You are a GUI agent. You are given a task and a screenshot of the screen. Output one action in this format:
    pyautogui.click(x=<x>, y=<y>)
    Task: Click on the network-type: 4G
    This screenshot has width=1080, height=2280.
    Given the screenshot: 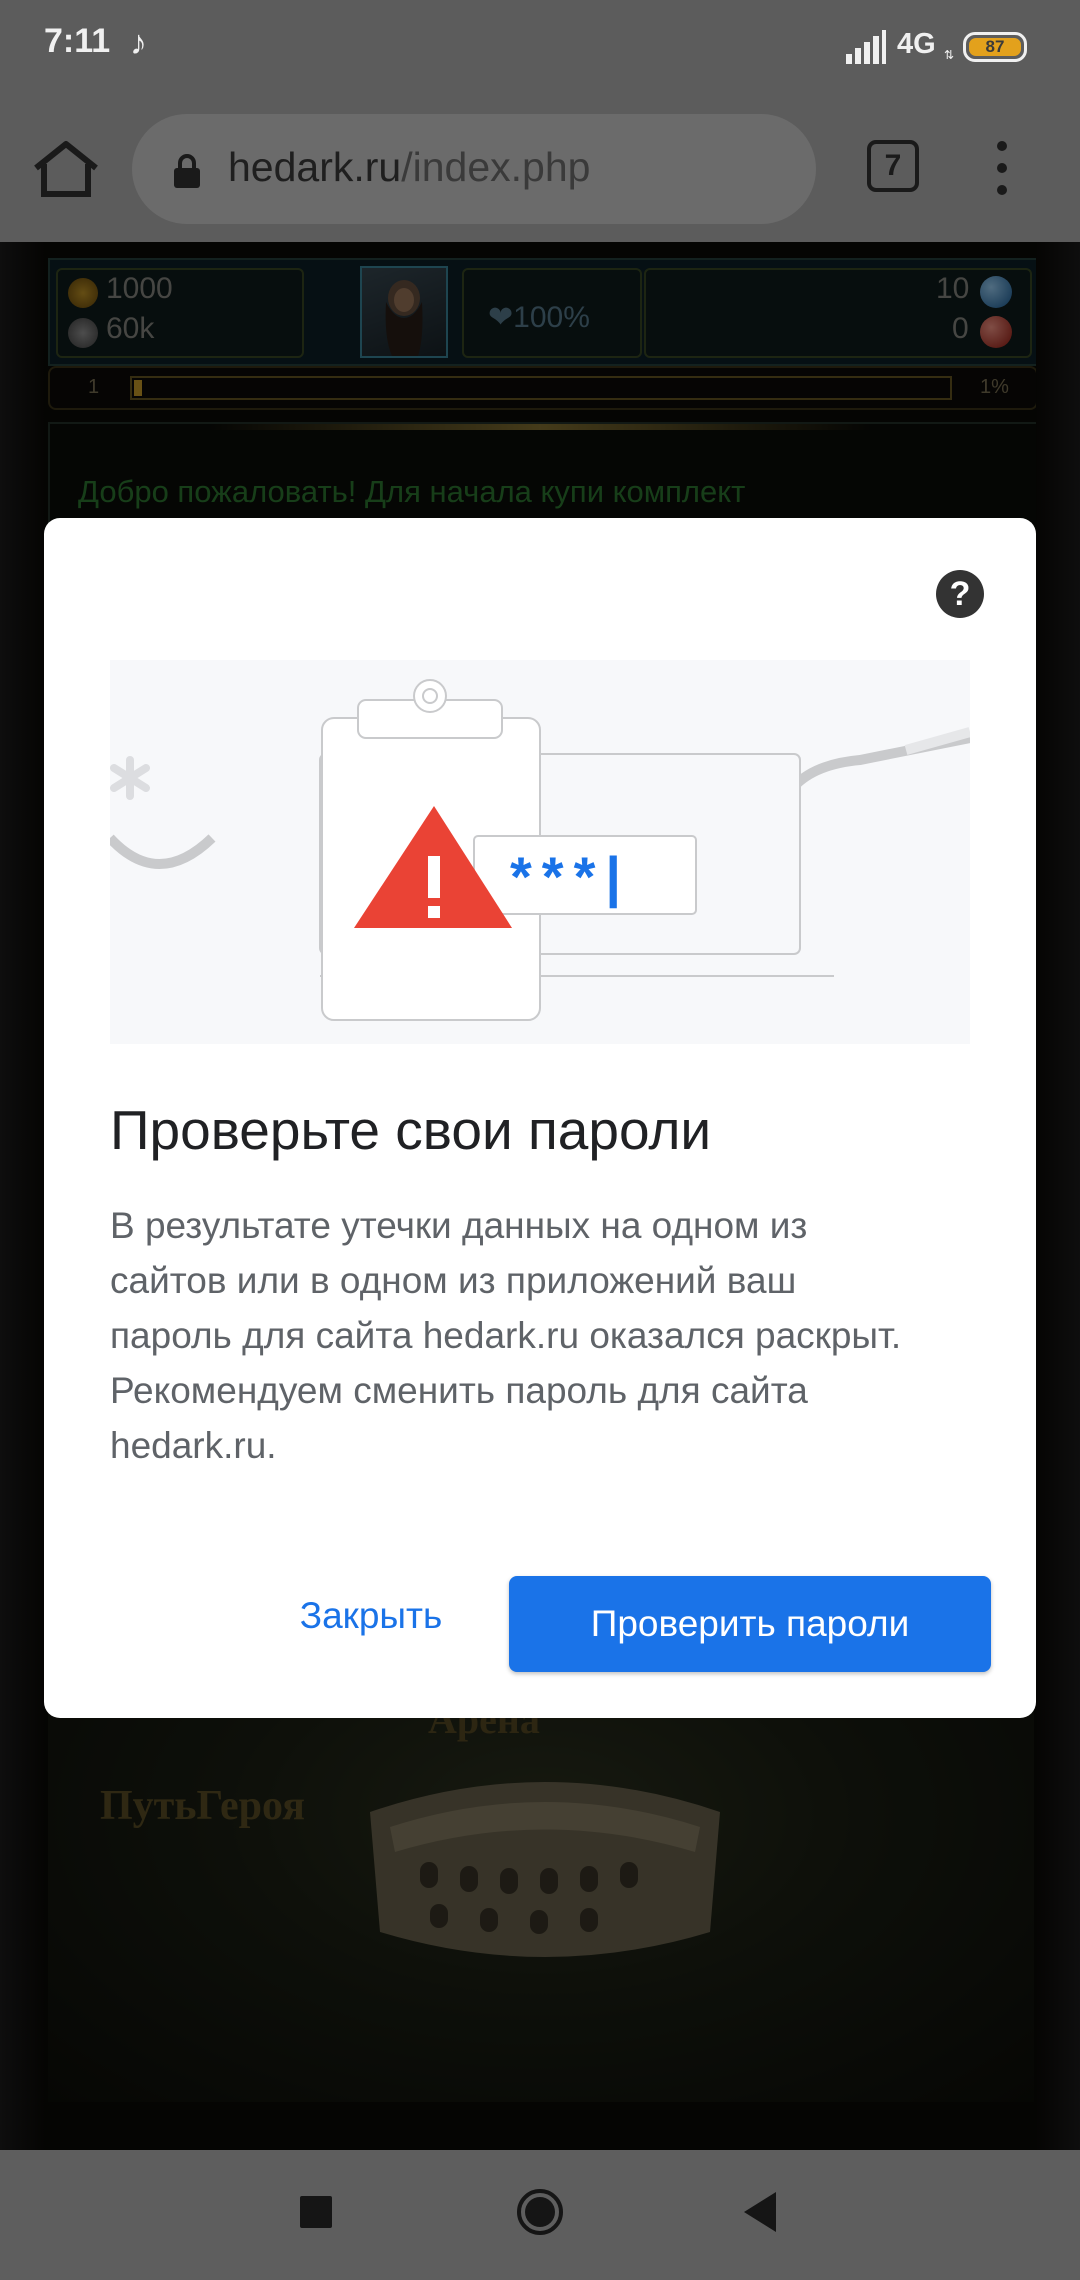 What is the action you would take?
    pyautogui.click(x=916, y=44)
    